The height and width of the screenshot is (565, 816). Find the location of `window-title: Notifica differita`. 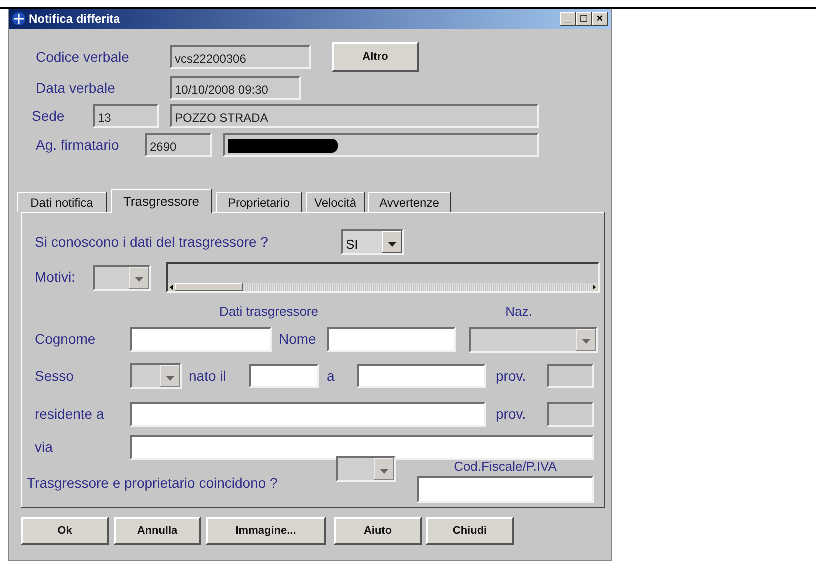

window-title: Notifica differita is located at coordinates (74, 19).